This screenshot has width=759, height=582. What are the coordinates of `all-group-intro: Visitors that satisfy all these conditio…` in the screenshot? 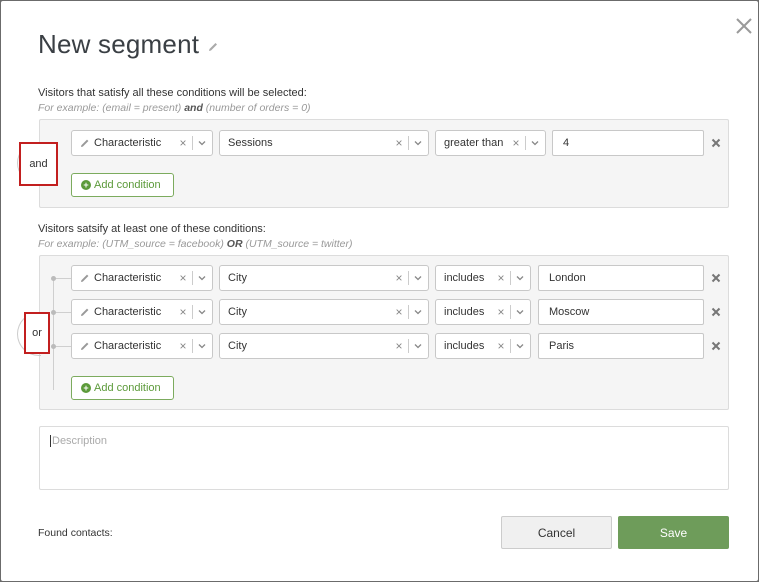 It's located at (172, 93).